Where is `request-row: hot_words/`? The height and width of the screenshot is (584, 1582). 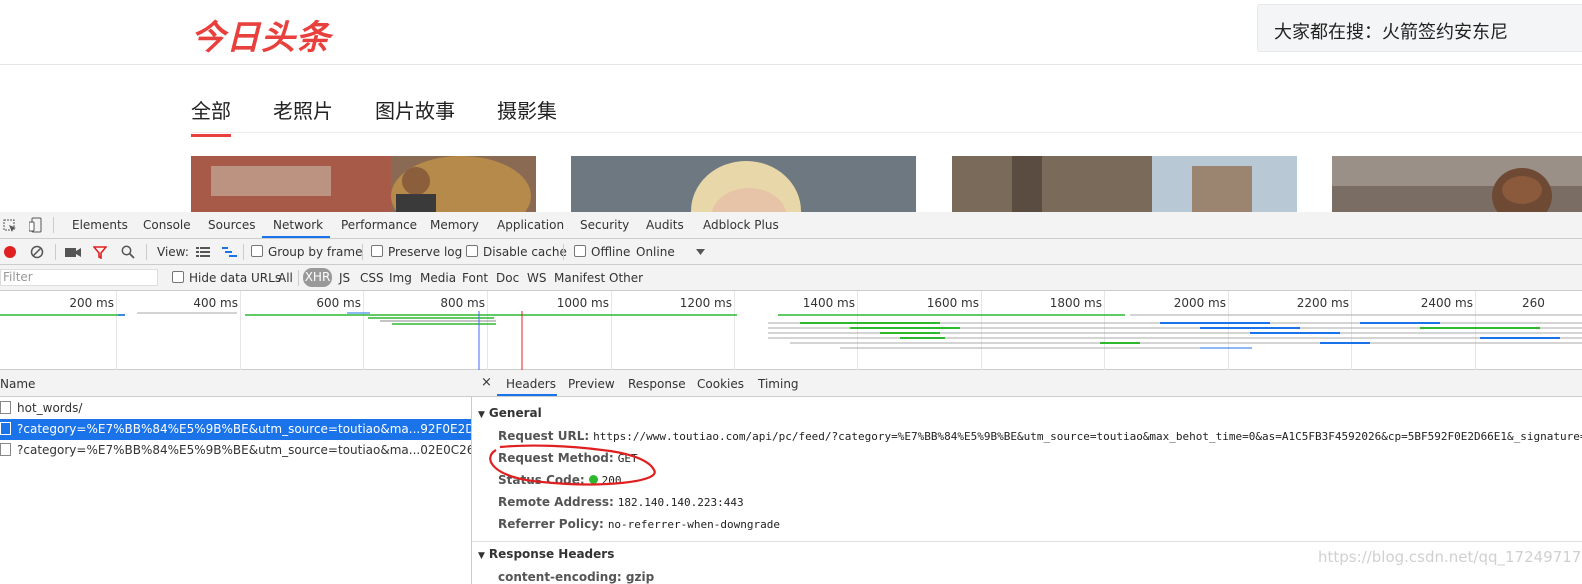
request-row: hot_words/ is located at coordinates (235, 408).